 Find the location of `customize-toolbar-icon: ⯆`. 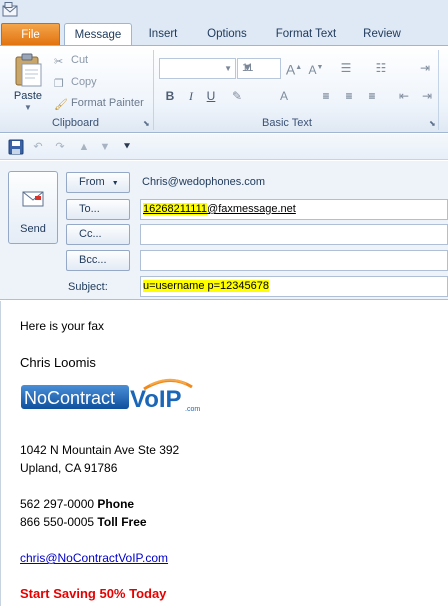

customize-toolbar-icon: ⯆ is located at coordinates (127, 147).